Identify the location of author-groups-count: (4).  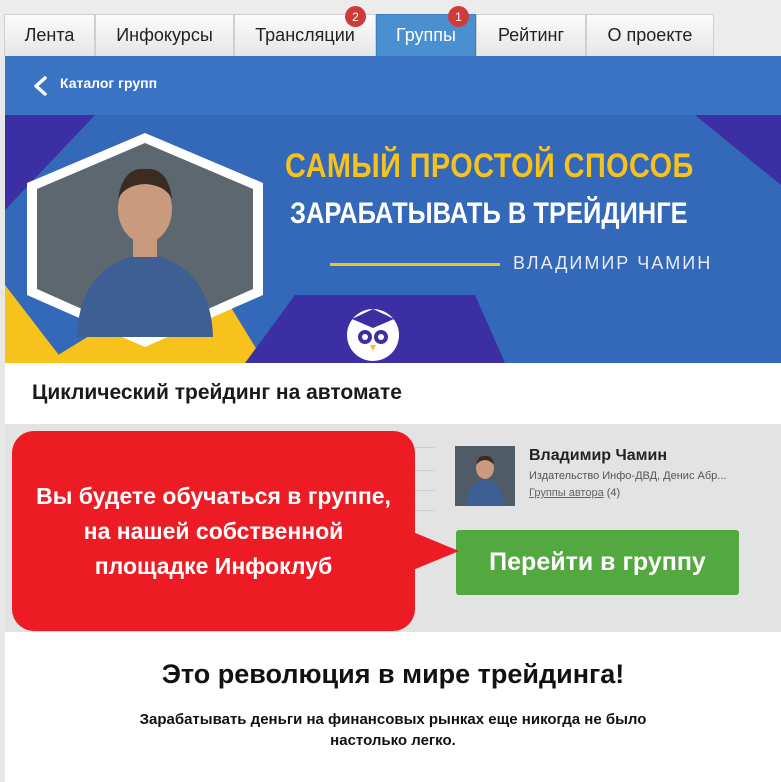
(613, 493).